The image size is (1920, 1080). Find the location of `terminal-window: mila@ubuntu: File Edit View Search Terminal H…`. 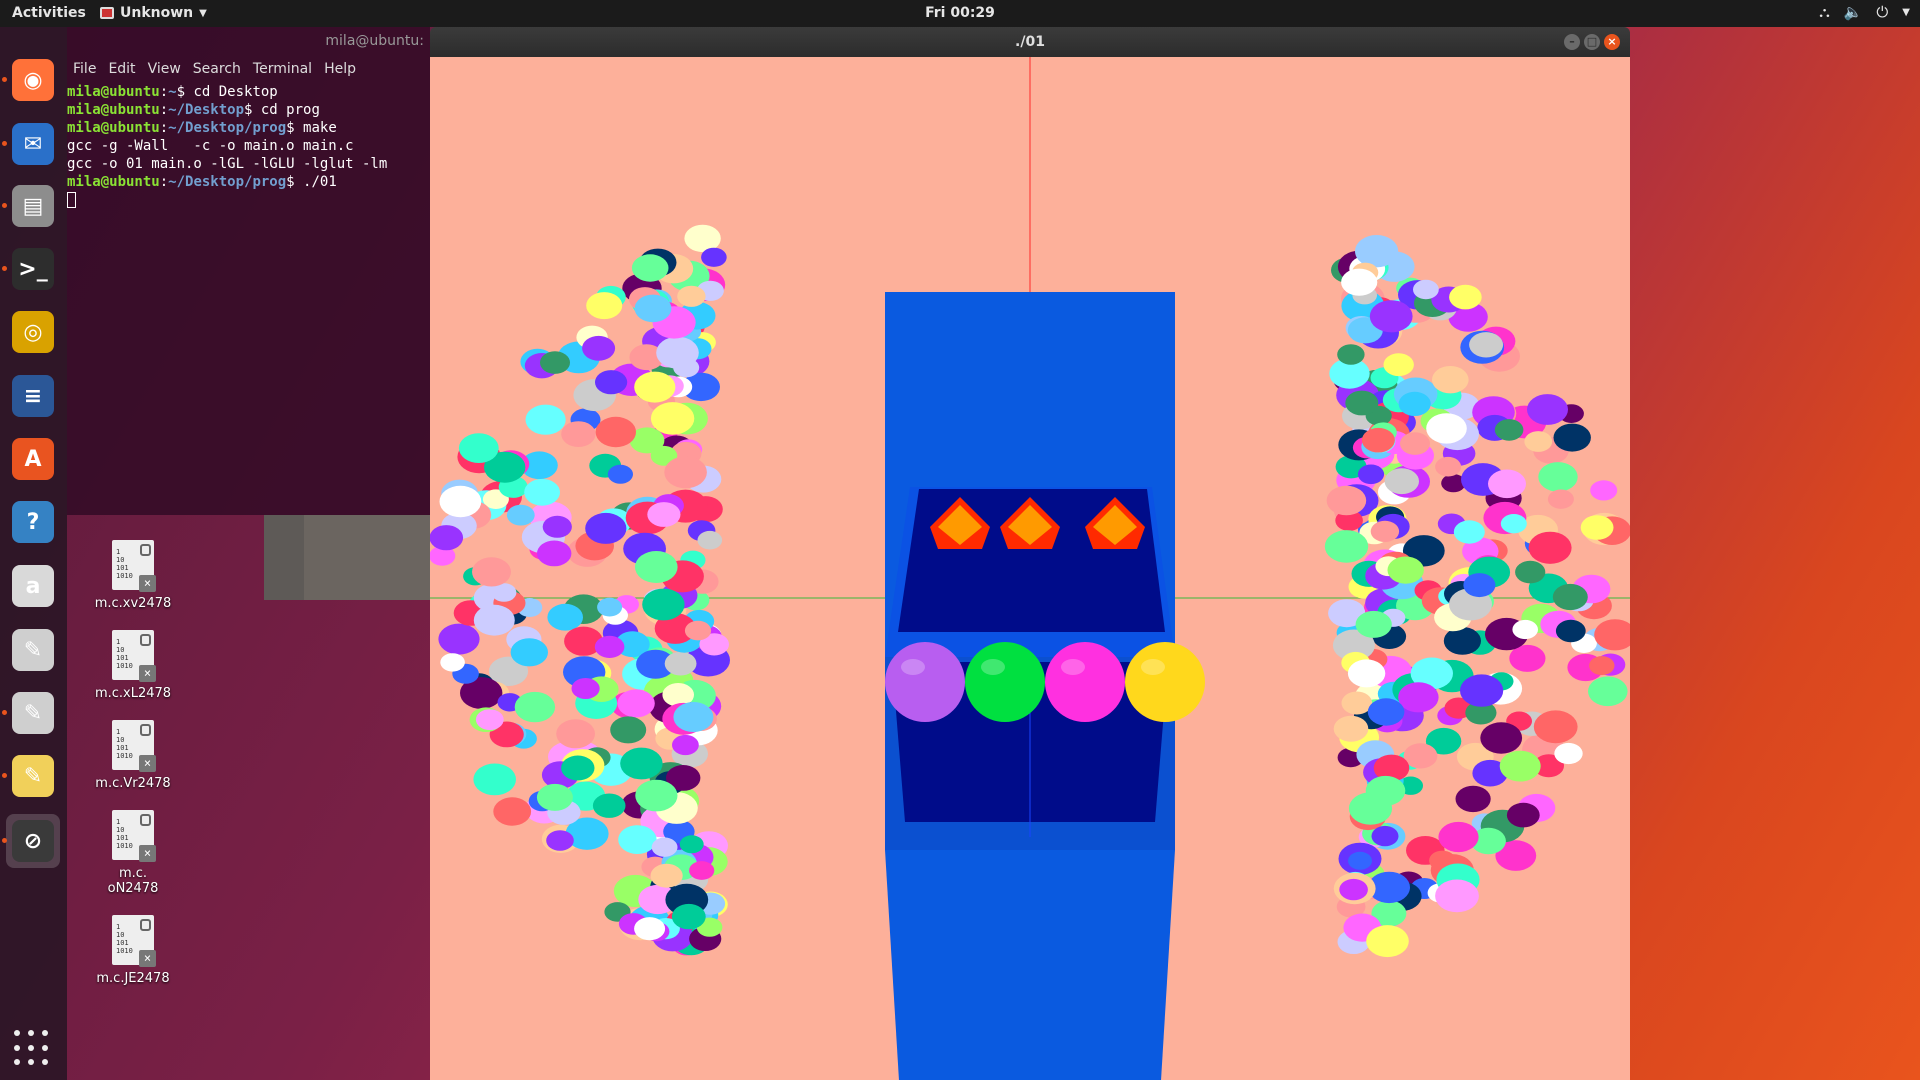

terminal-window: mila@ubuntu: File Edit View Search Terminal H… is located at coordinates (248, 271).